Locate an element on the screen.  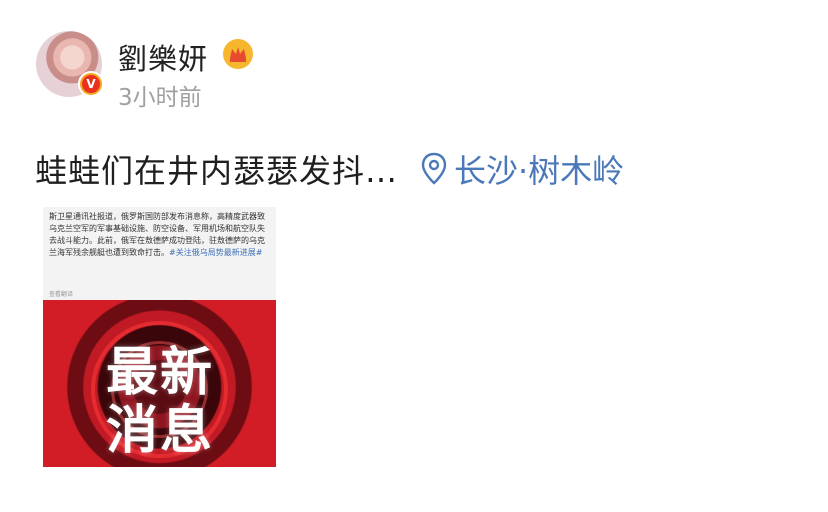
username: 劉樂妍 is located at coordinates (163, 57).